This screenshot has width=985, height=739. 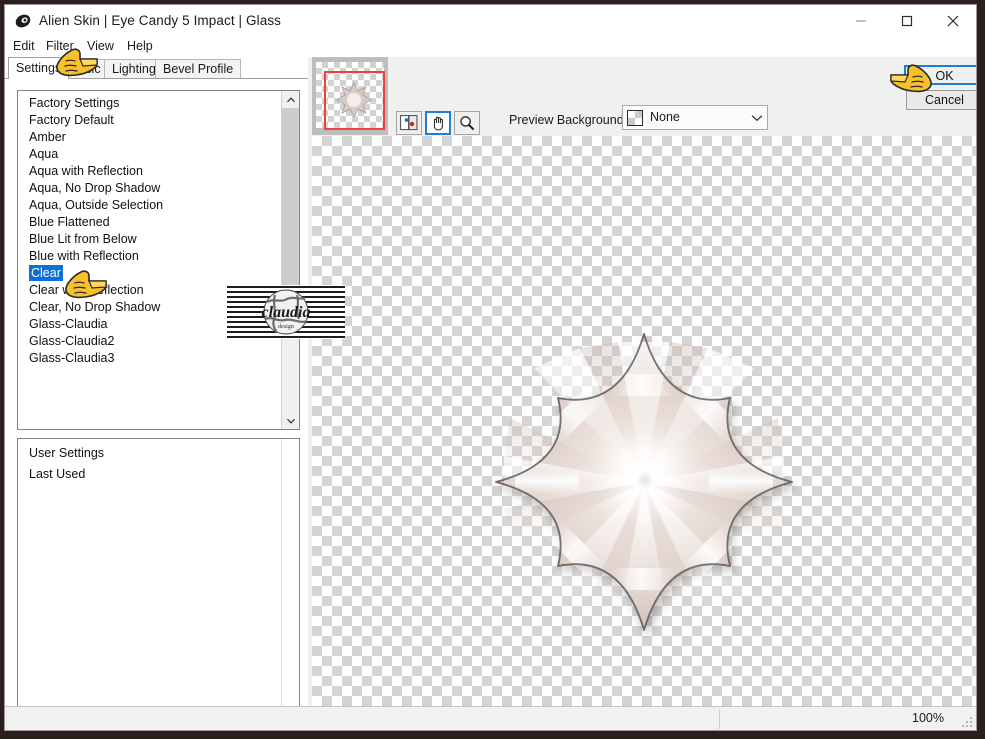 I want to click on resize-grip-icon, so click(x=967, y=722).